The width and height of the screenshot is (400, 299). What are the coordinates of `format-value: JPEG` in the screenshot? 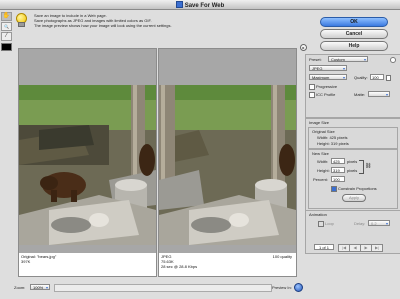 It's located at (317, 68).